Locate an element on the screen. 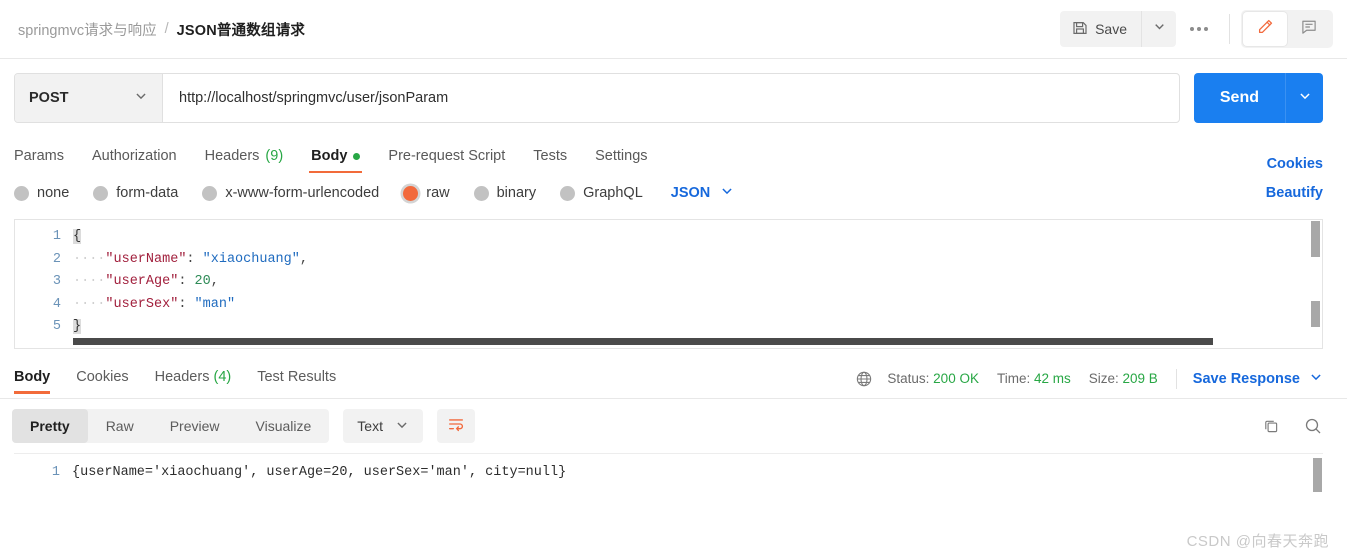 This screenshot has height=559, width=1347. editor-horizontal-scrollbar is located at coordinates (691, 342).